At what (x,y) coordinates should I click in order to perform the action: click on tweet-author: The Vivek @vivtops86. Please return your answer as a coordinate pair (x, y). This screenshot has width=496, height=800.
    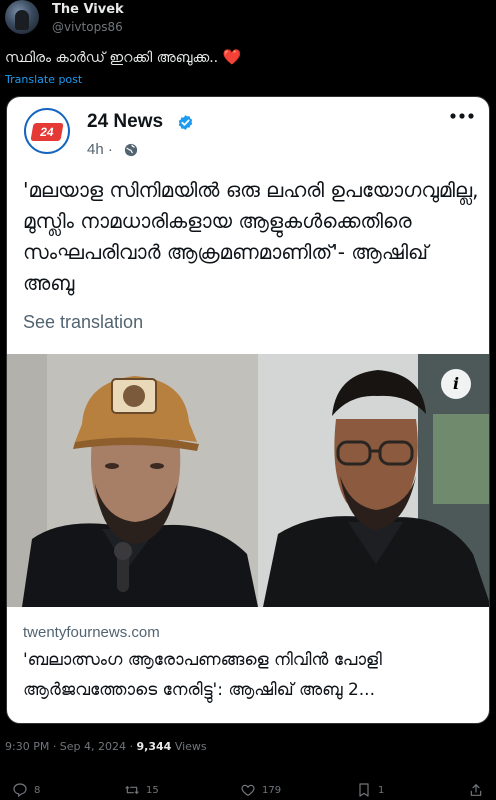
    Looking at the image, I should click on (248, 20).